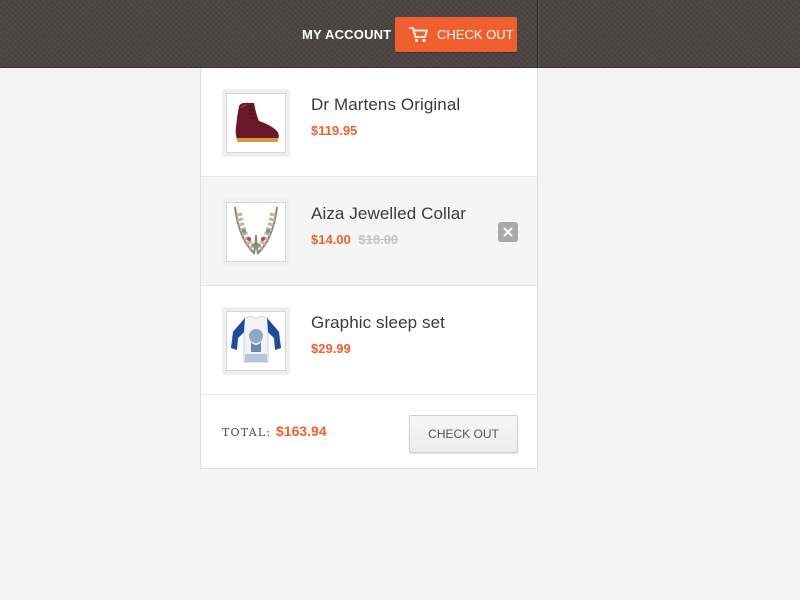  I want to click on shopping-cart-icon, so click(418, 34).